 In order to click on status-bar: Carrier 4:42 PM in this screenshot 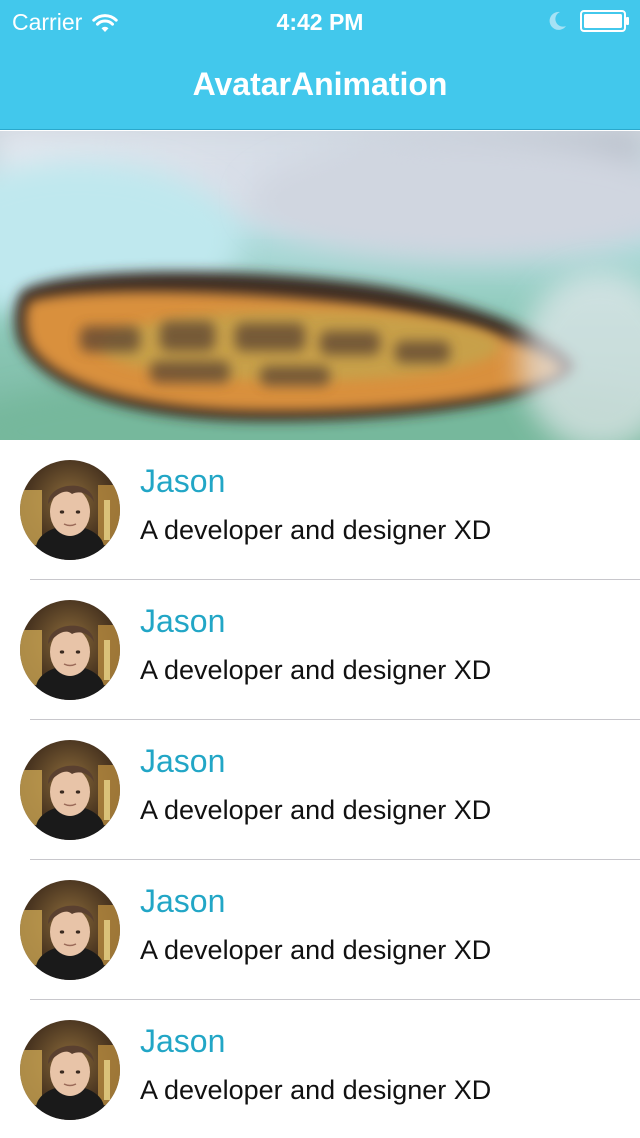, I will do `click(320, 21)`.